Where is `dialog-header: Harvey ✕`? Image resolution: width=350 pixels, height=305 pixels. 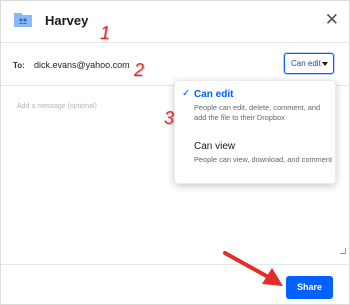
dialog-header: Harvey ✕ is located at coordinates (175, 22).